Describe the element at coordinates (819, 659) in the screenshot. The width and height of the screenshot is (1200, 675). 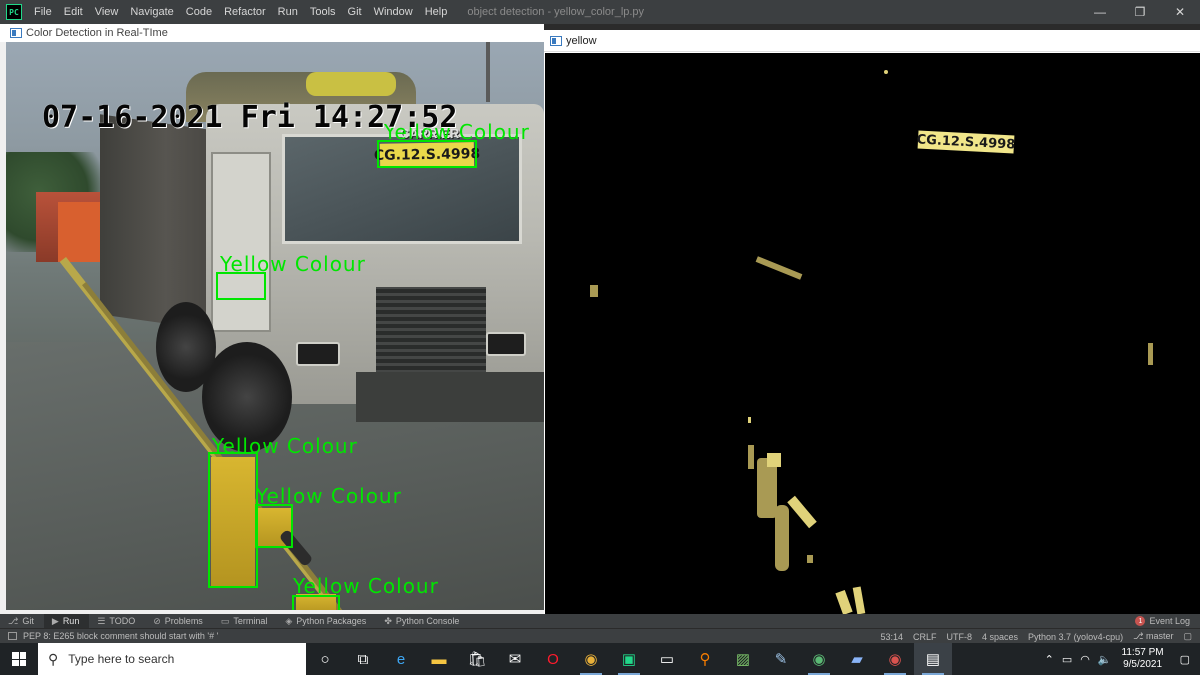
I see `chrome-profile-icon: ◉` at that location.